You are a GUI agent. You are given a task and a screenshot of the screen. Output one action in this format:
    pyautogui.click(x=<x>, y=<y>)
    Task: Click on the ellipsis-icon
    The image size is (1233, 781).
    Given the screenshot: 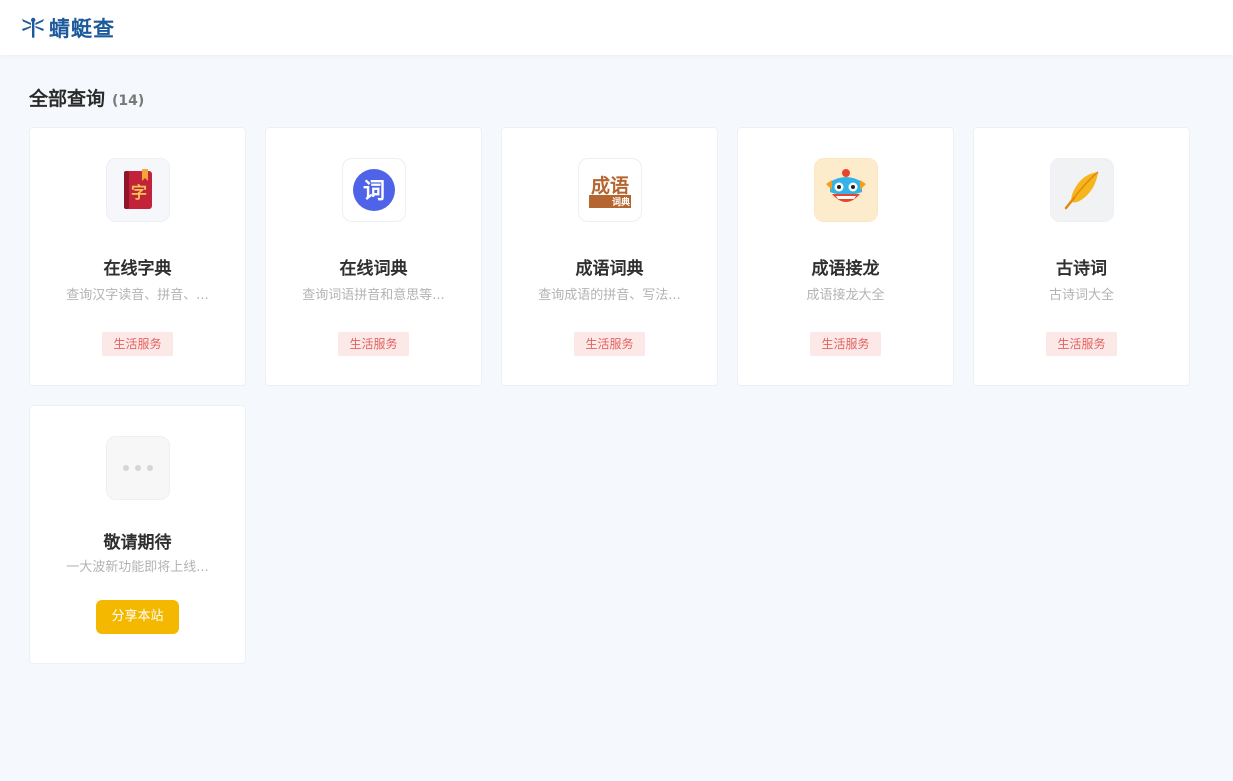 What is the action you would take?
    pyautogui.click(x=138, y=468)
    